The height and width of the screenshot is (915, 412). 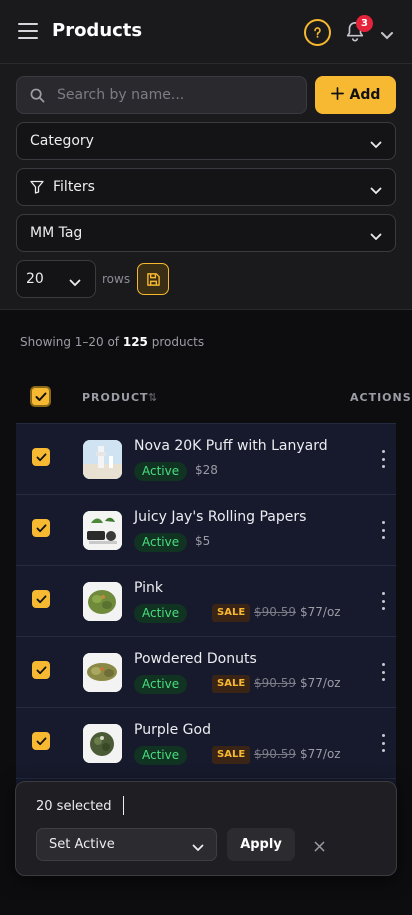 I want to click on filters-select-label: Filters, so click(x=74, y=187).